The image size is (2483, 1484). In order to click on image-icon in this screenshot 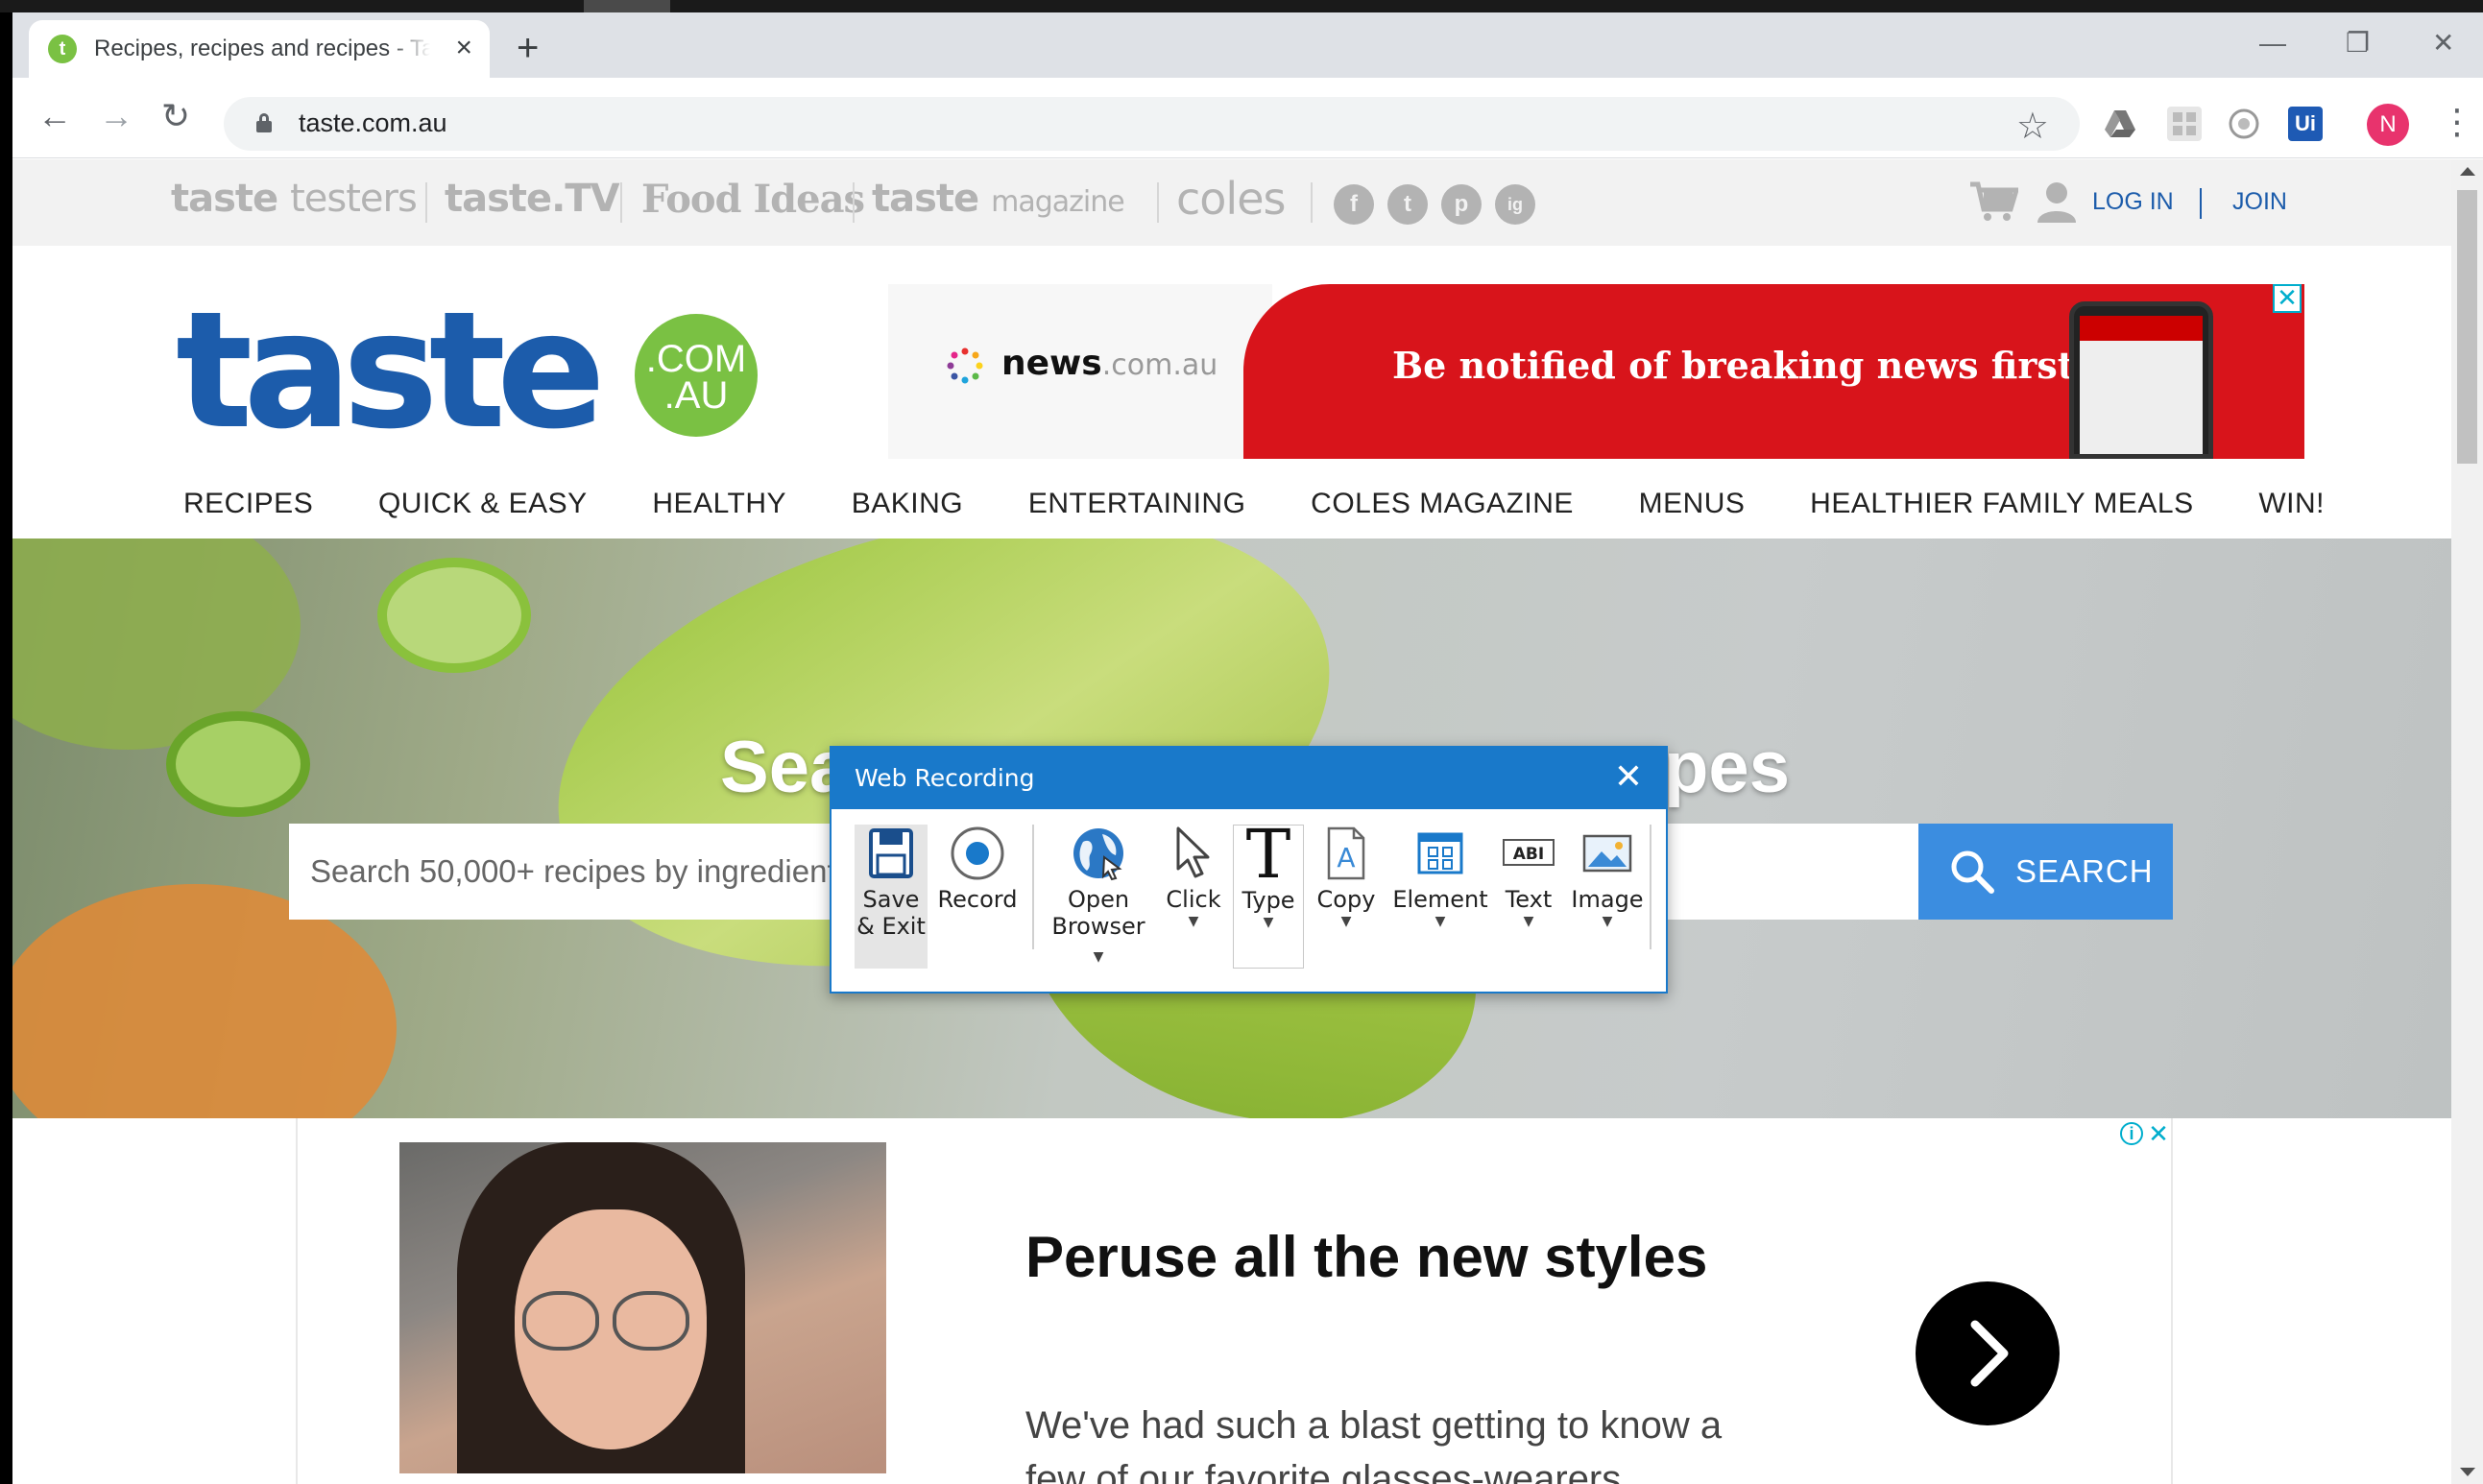, I will do `click(1607, 853)`.